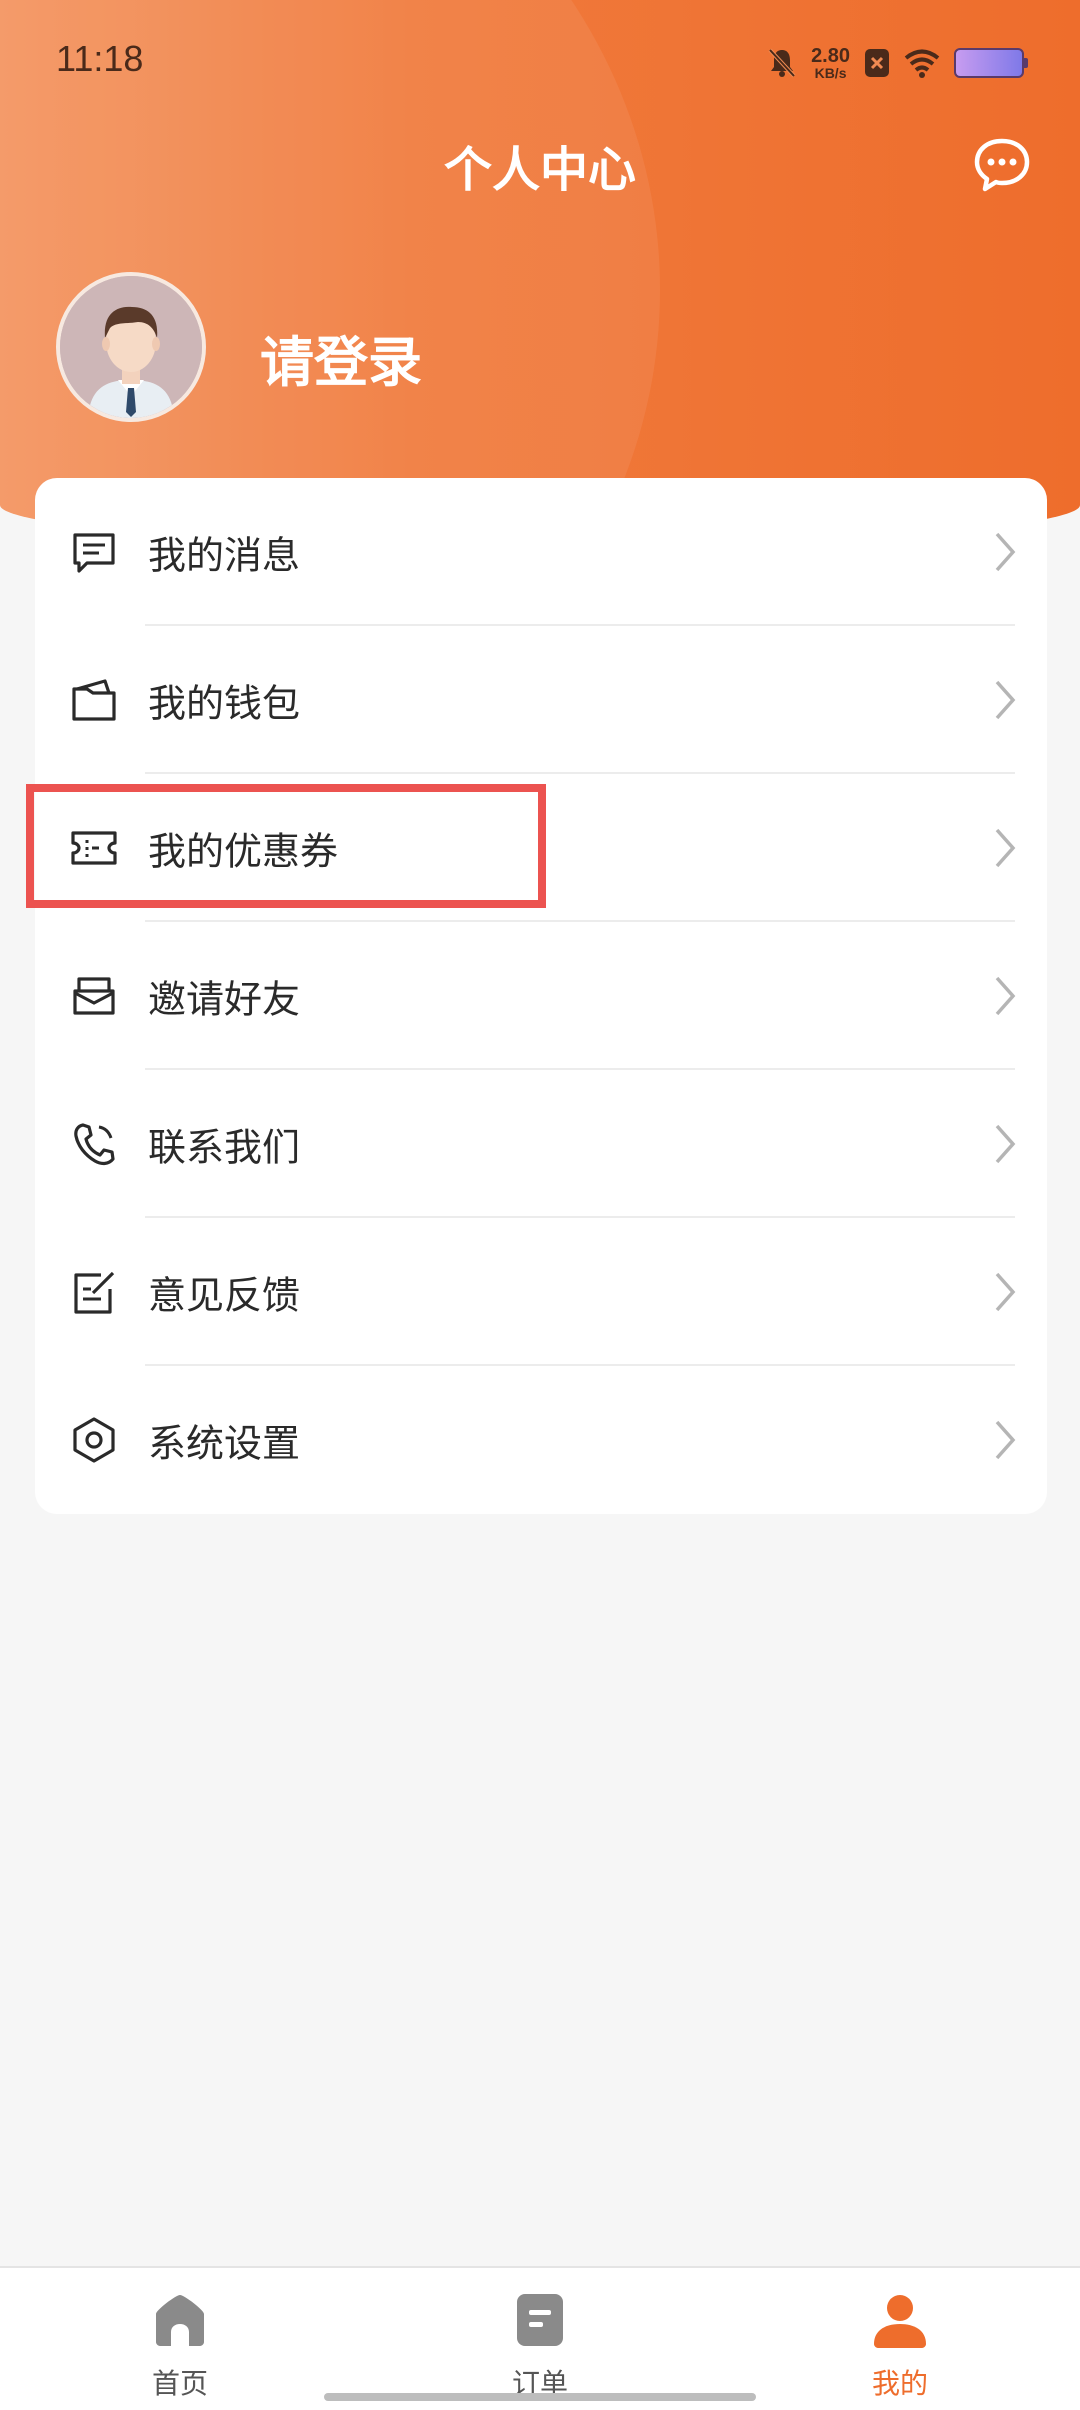  I want to click on tab-label: 首页, so click(179, 2383).